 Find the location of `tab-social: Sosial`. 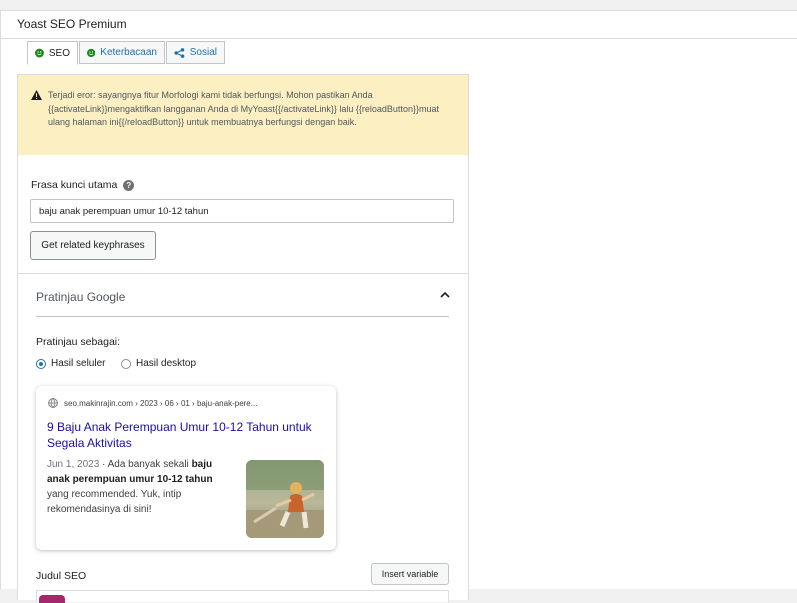

tab-social: Sosial is located at coordinates (195, 52).